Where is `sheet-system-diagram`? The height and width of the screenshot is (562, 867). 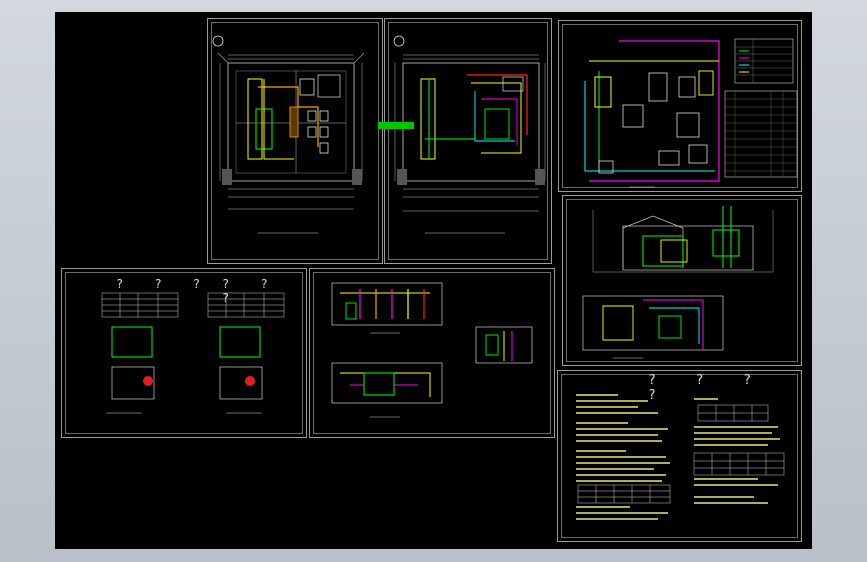 sheet-system-diagram is located at coordinates (680, 106).